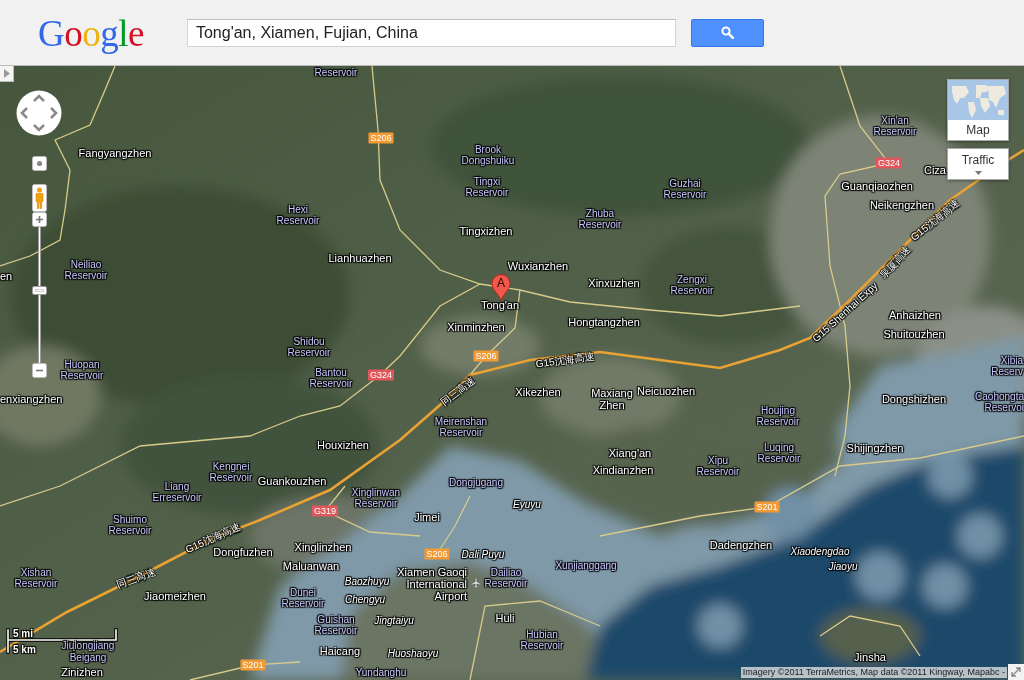 The height and width of the screenshot is (680, 1024). I want to click on water-label: Xibia Reserv, so click(1007, 366).